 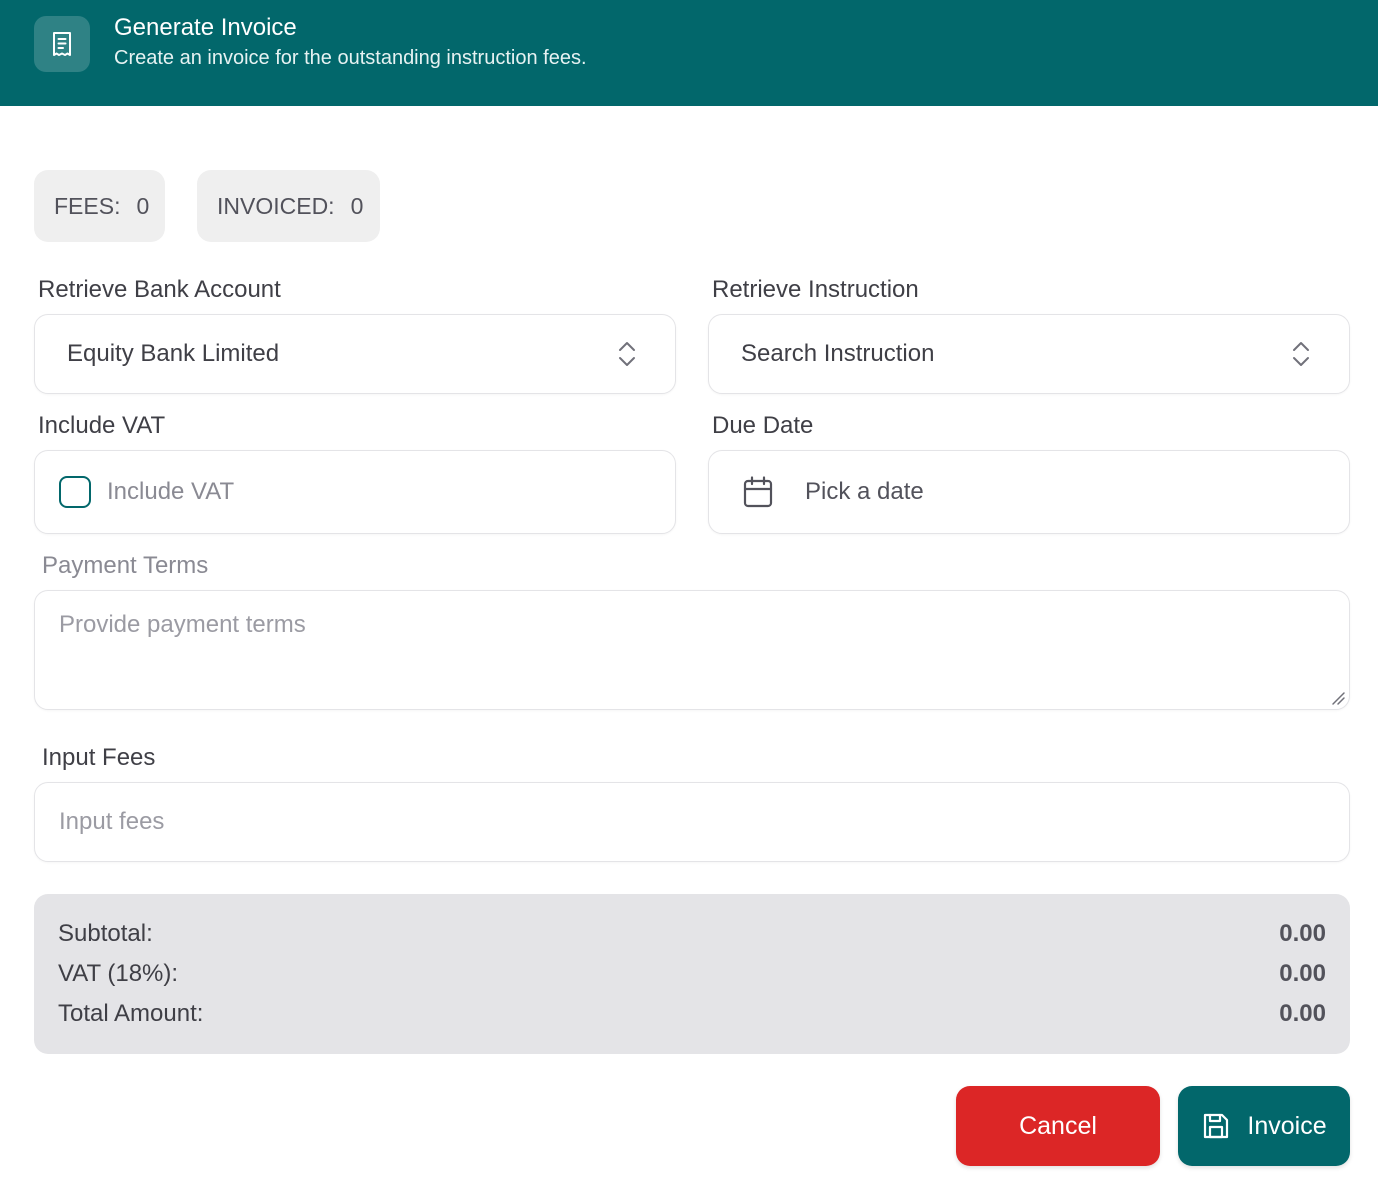 What do you see at coordinates (357, 205) in the screenshot?
I see `invoiced-value: 0` at bounding box center [357, 205].